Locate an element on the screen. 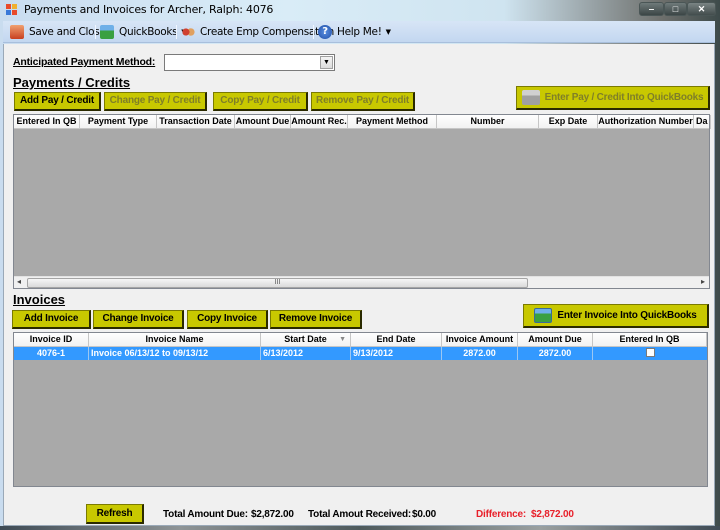 The width and height of the screenshot is (720, 530). payments-heading: Payments / Credits is located at coordinates (72, 82).